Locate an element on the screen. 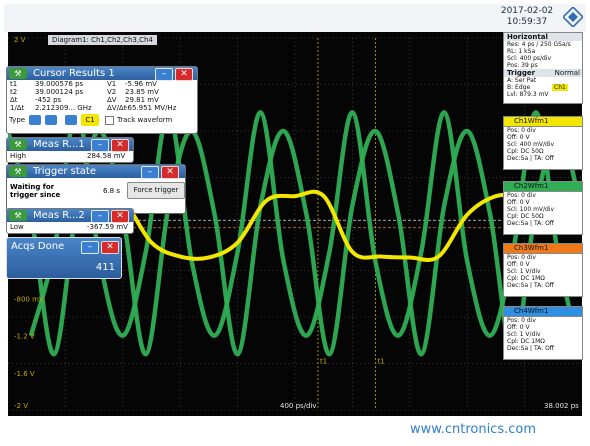 This screenshot has width=590, height=446. trigger-panel-title: Trigger is located at coordinates (521, 73).